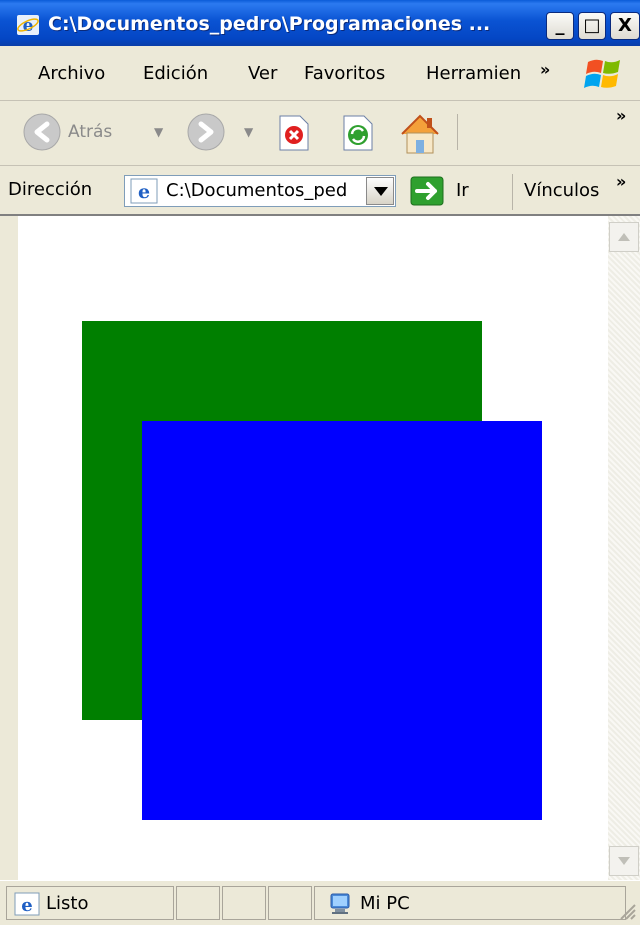 This screenshot has height=925, width=640. What do you see at coordinates (262, 74) in the screenshot?
I see `menu-ver: Ver` at bounding box center [262, 74].